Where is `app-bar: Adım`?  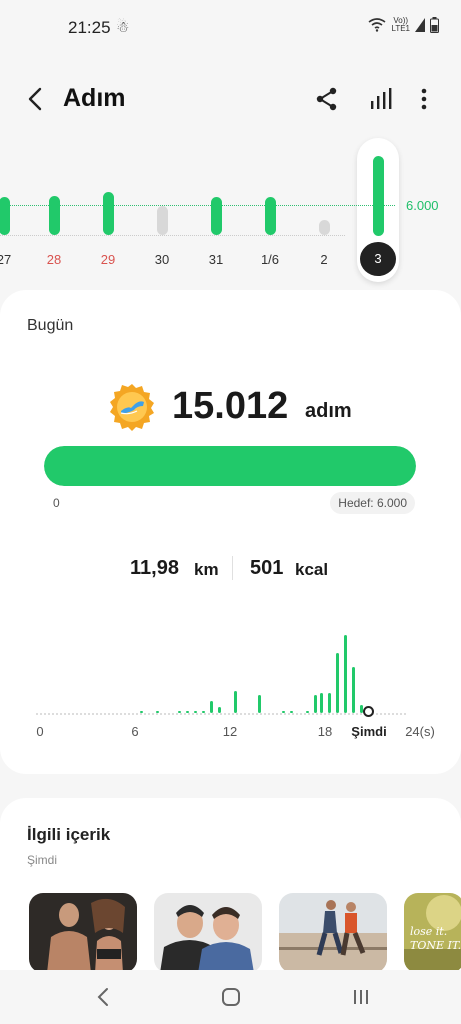 app-bar: Adım is located at coordinates (230, 99).